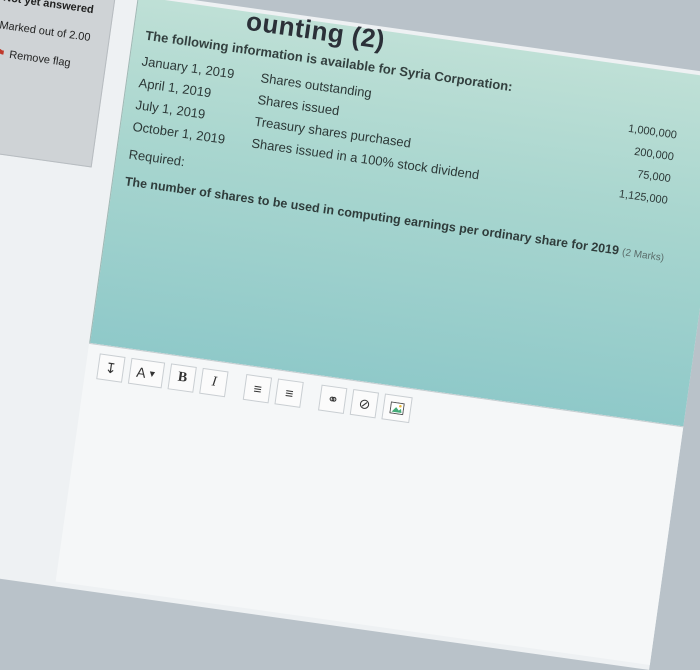  Describe the element at coordinates (141, 372) in the screenshot. I see `font-style-label: A` at that location.